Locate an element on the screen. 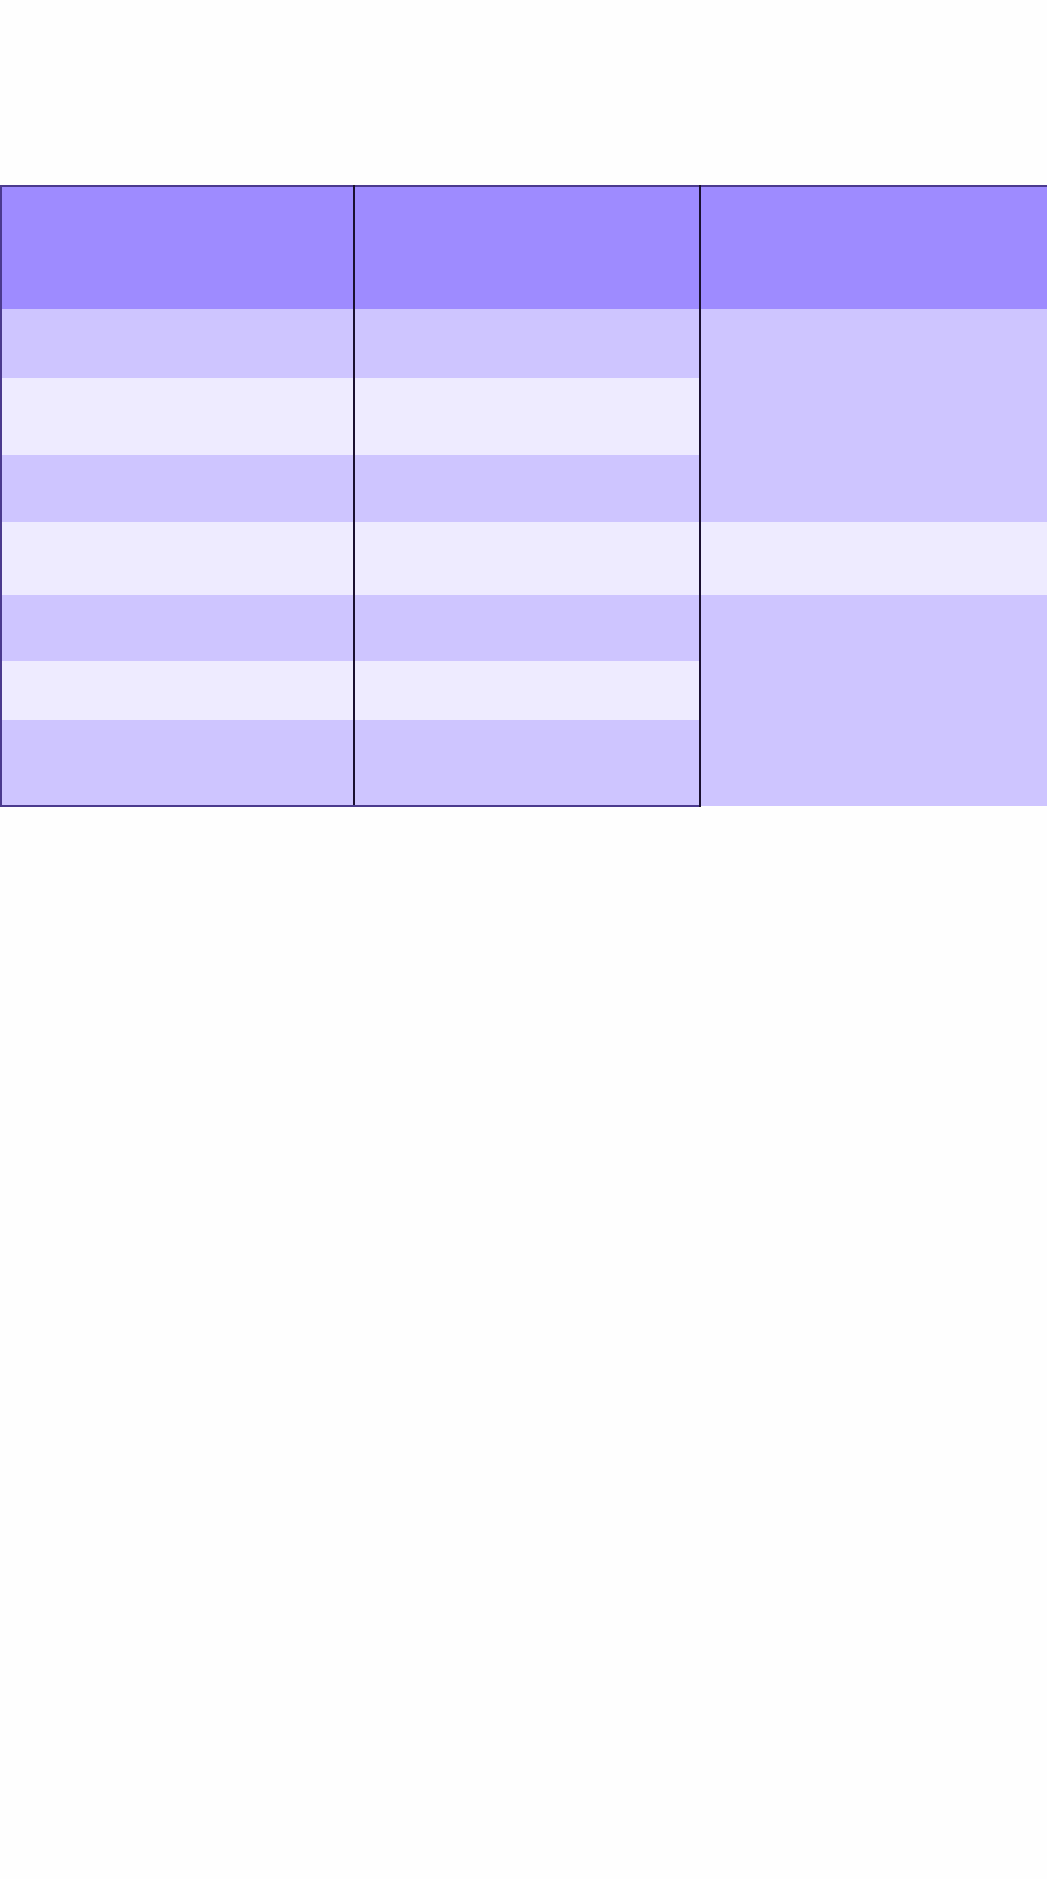 The width and height of the screenshot is (1047, 1879). table-header-row is located at coordinates (523, 247).